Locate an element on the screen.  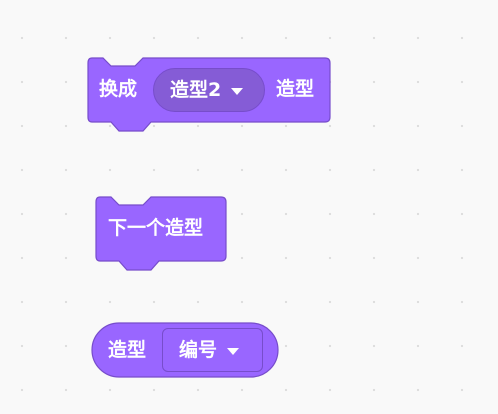
costume-attribute-dropdown: 编号 is located at coordinates (212, 350).